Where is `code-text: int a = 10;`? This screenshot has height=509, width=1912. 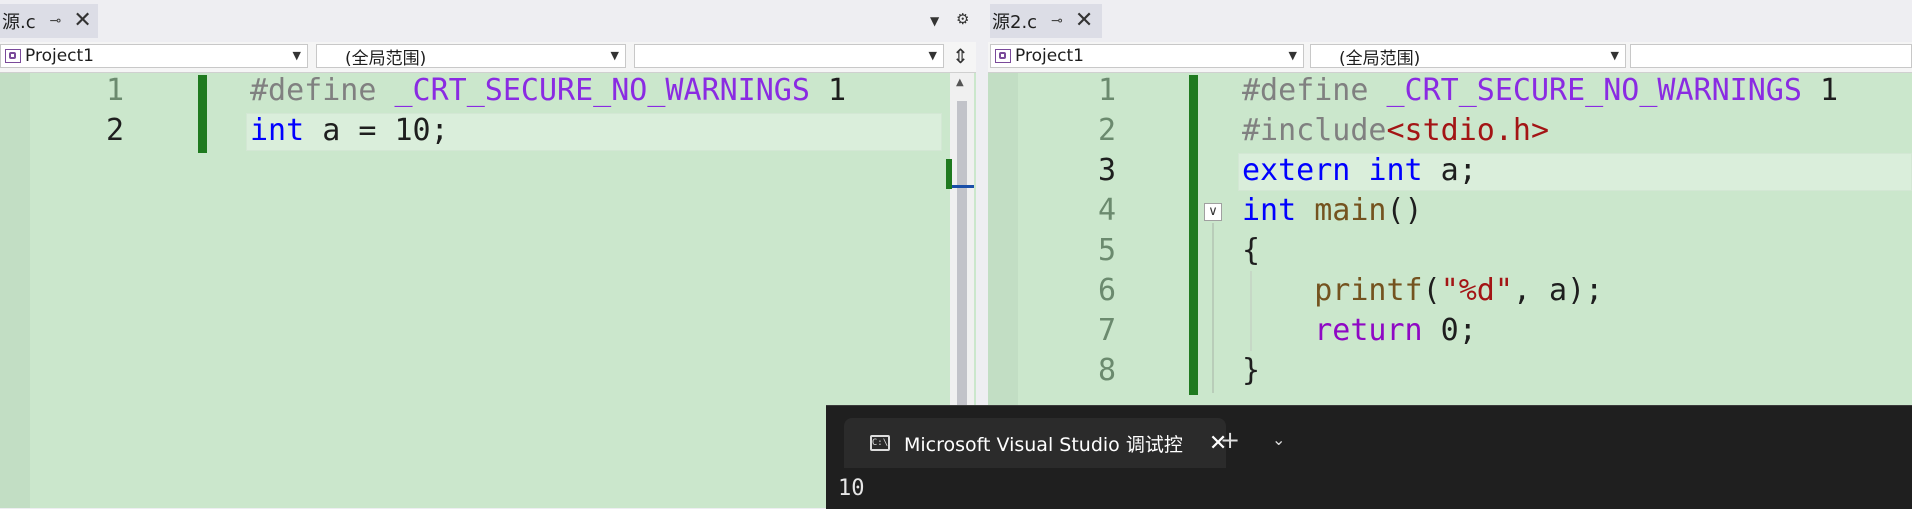 code-text: int a = 10; is located at coordinates (349, 130).